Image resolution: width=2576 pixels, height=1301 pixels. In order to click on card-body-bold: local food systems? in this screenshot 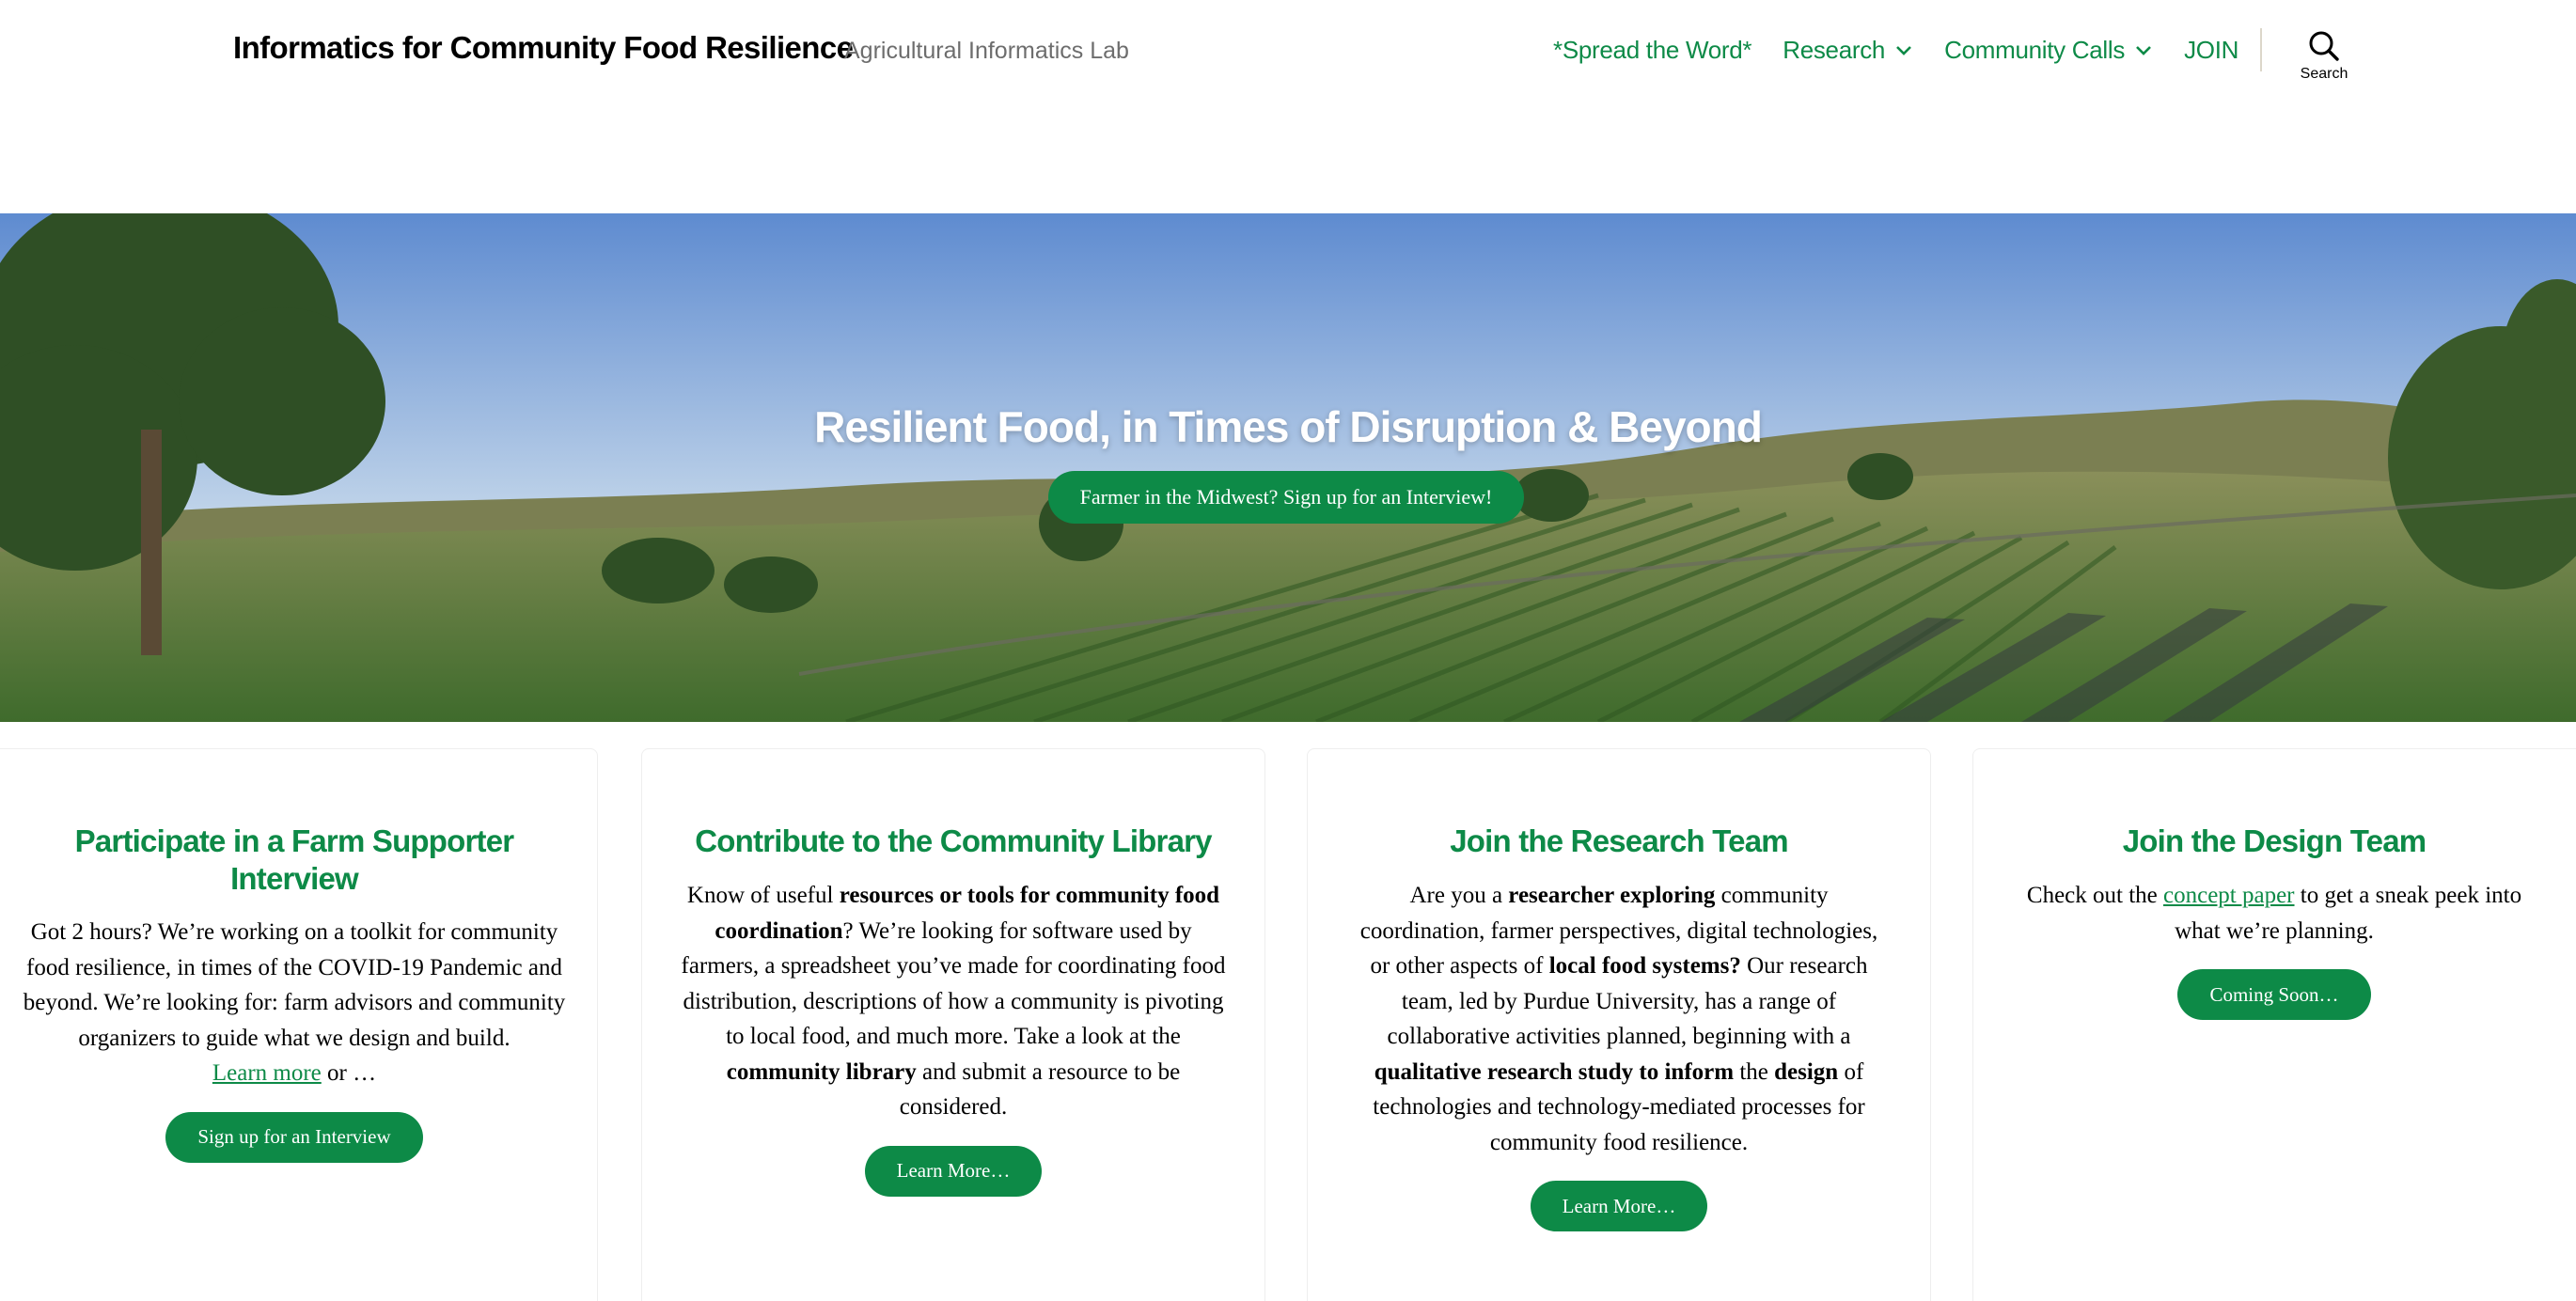, I will do `click(1645, 966)`.